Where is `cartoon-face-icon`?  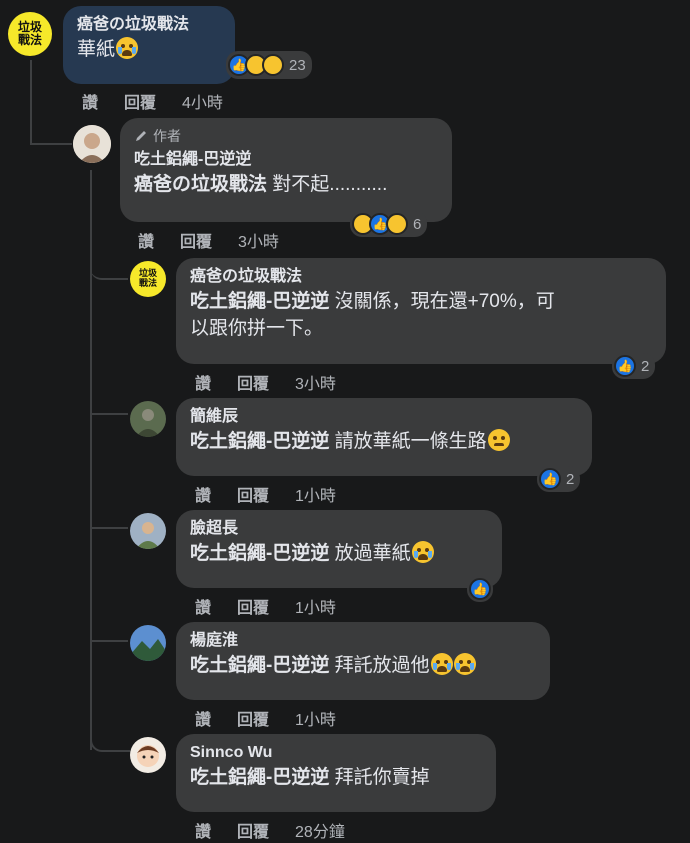 cartoon-face-icon is located at coordinates (148, 755).